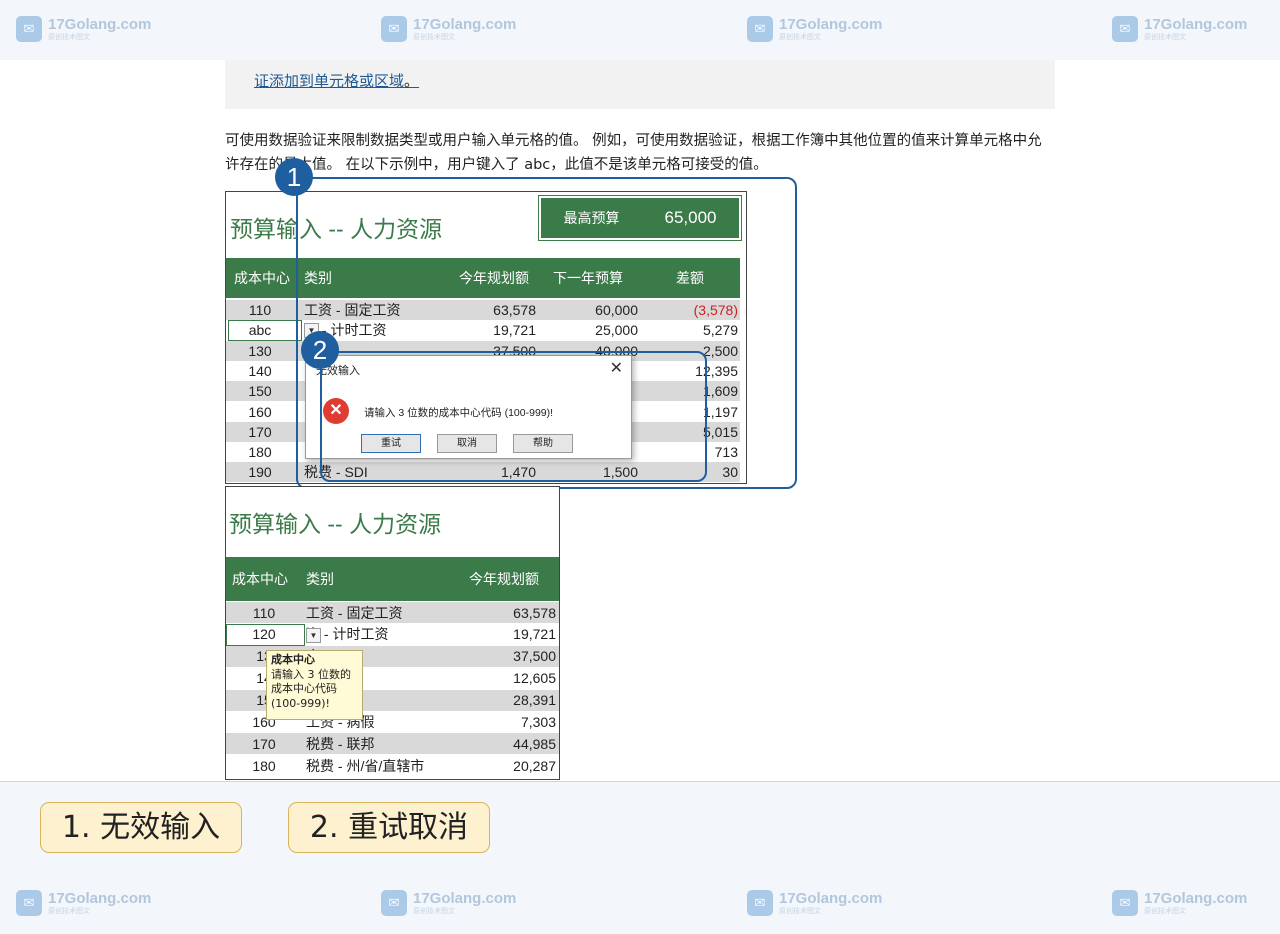 Image resolution: width=1280 pixels, height=934 pixels. What do you see at coordinates (534, 700) in the screenshot?
I see `cell-current-plan: 28,391` at bounding box center [534, 700].